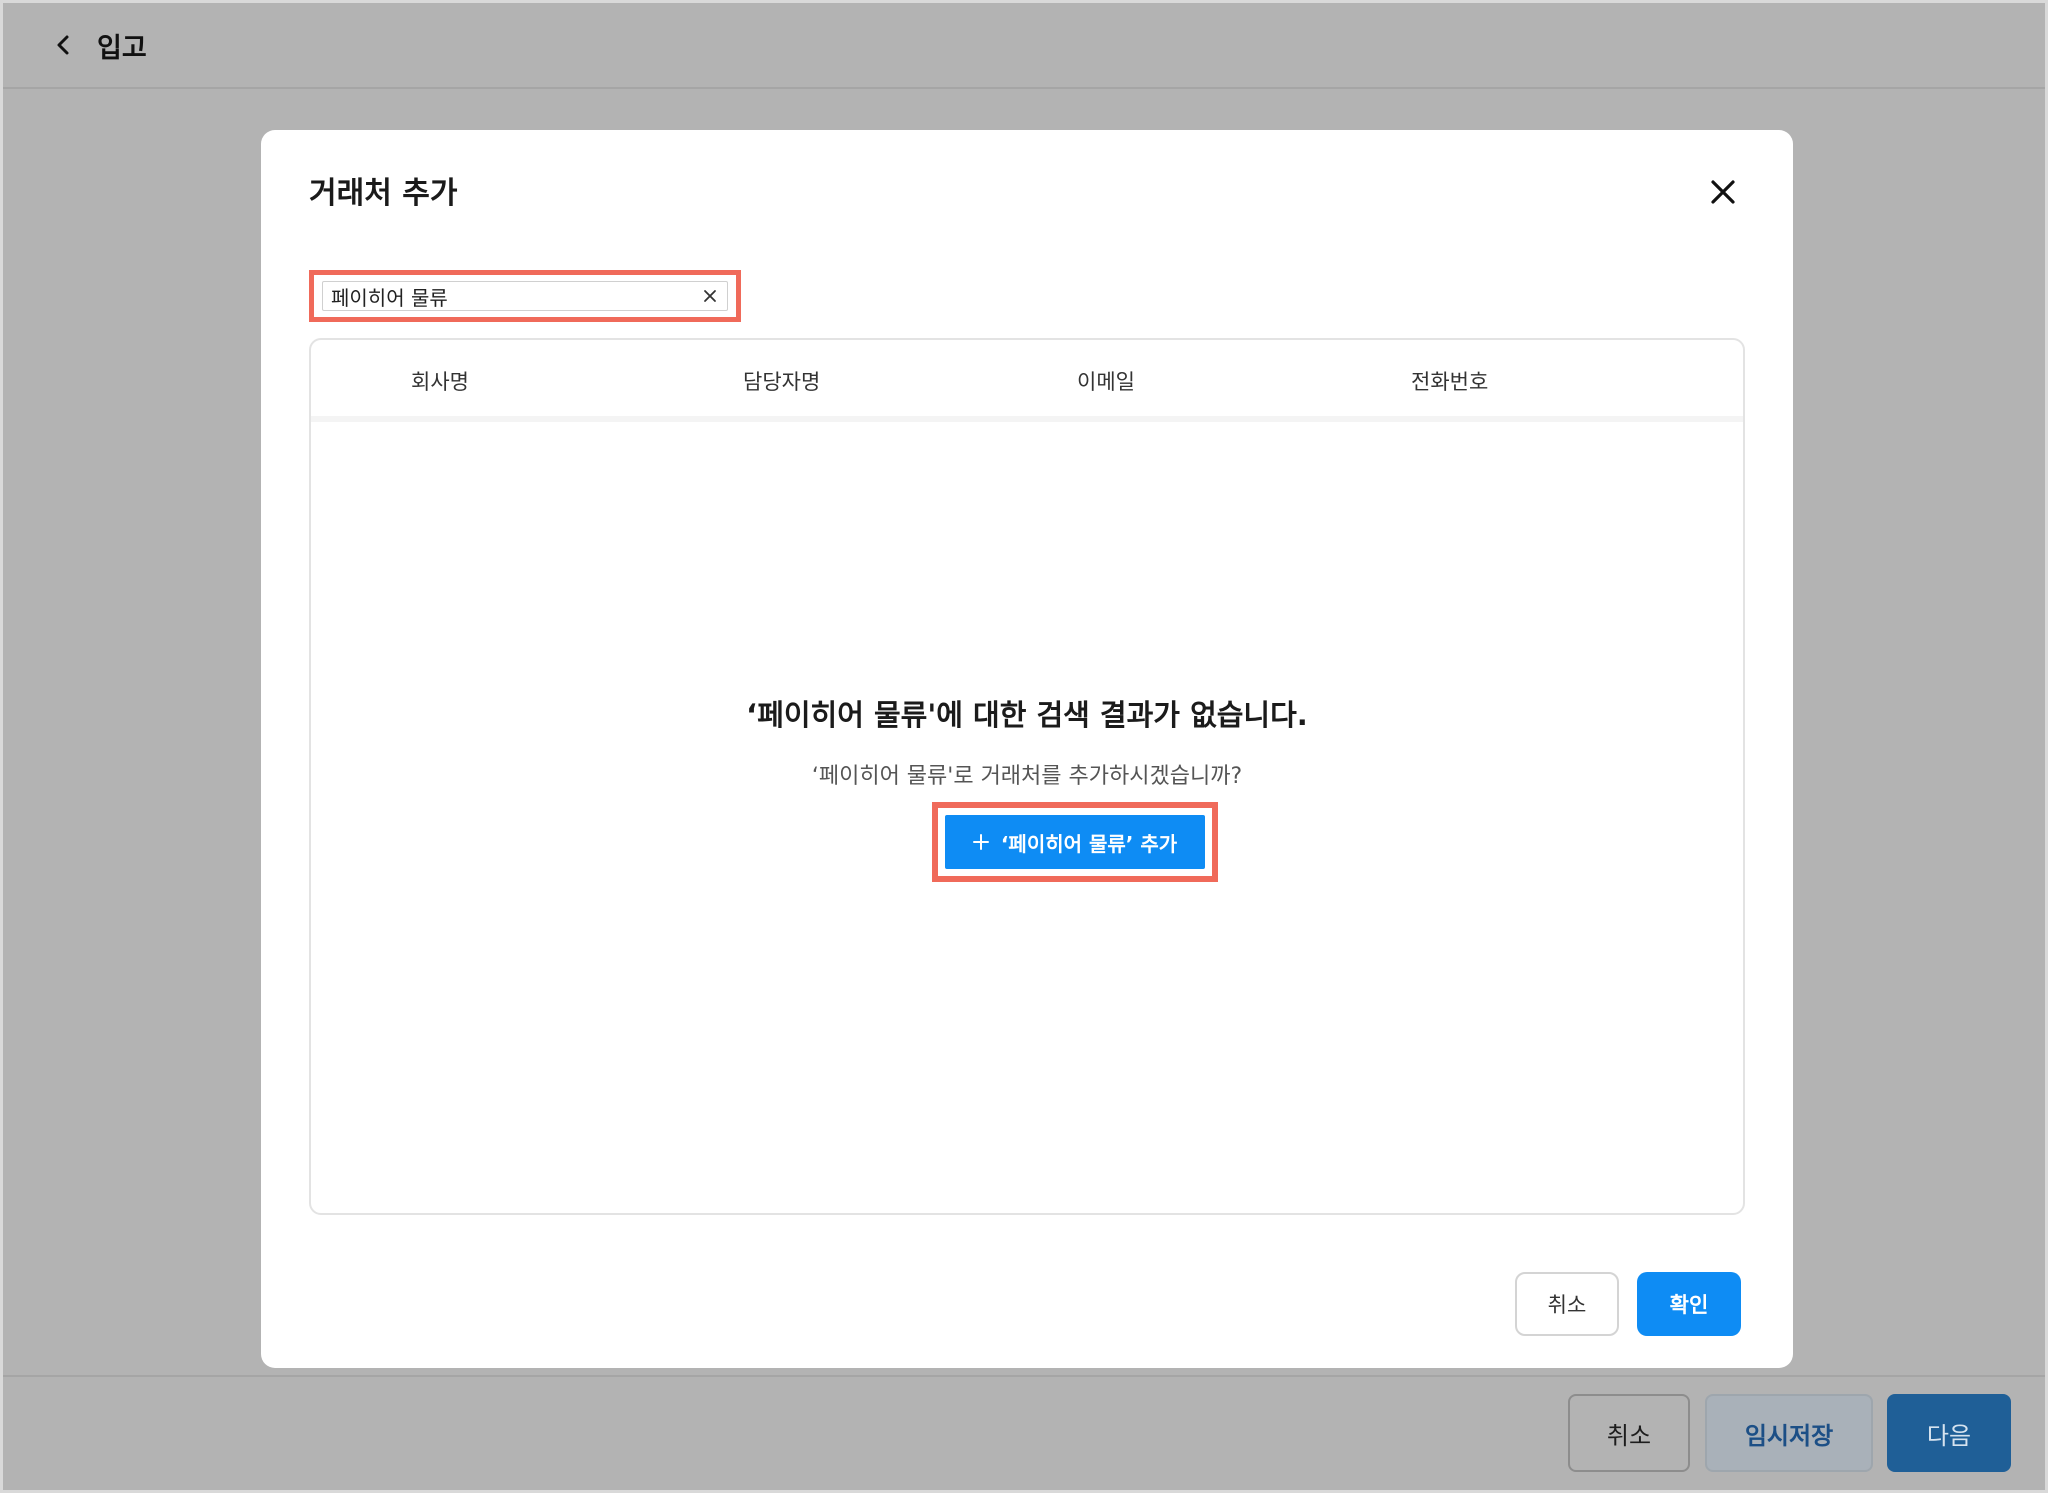 This screenshot has width=2048, height=1493. What do you see at coordinates (1450, 382) in the screenshot?
I see `column-header-phone: 전화번호` at bounding box center [1450, 382].